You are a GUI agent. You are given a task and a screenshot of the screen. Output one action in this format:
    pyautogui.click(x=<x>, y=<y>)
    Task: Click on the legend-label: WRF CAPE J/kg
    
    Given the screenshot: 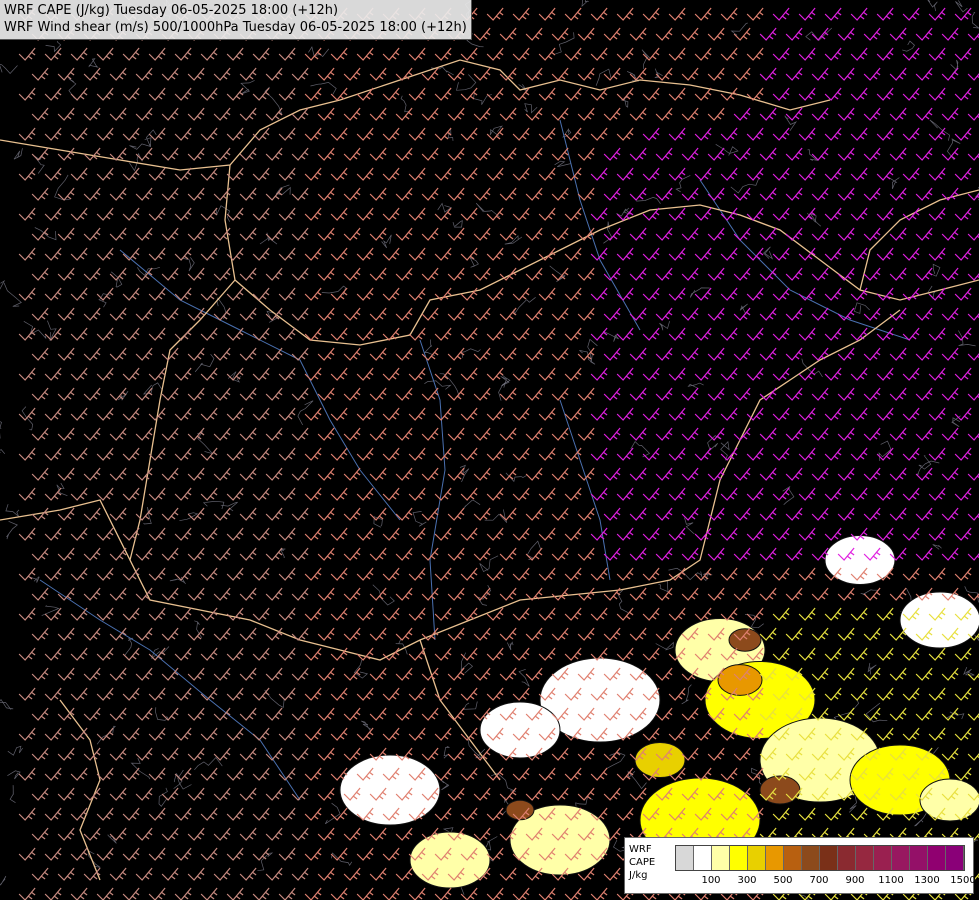 What is the action you would take?
    pyautogui.click(x=642, y=862)
    